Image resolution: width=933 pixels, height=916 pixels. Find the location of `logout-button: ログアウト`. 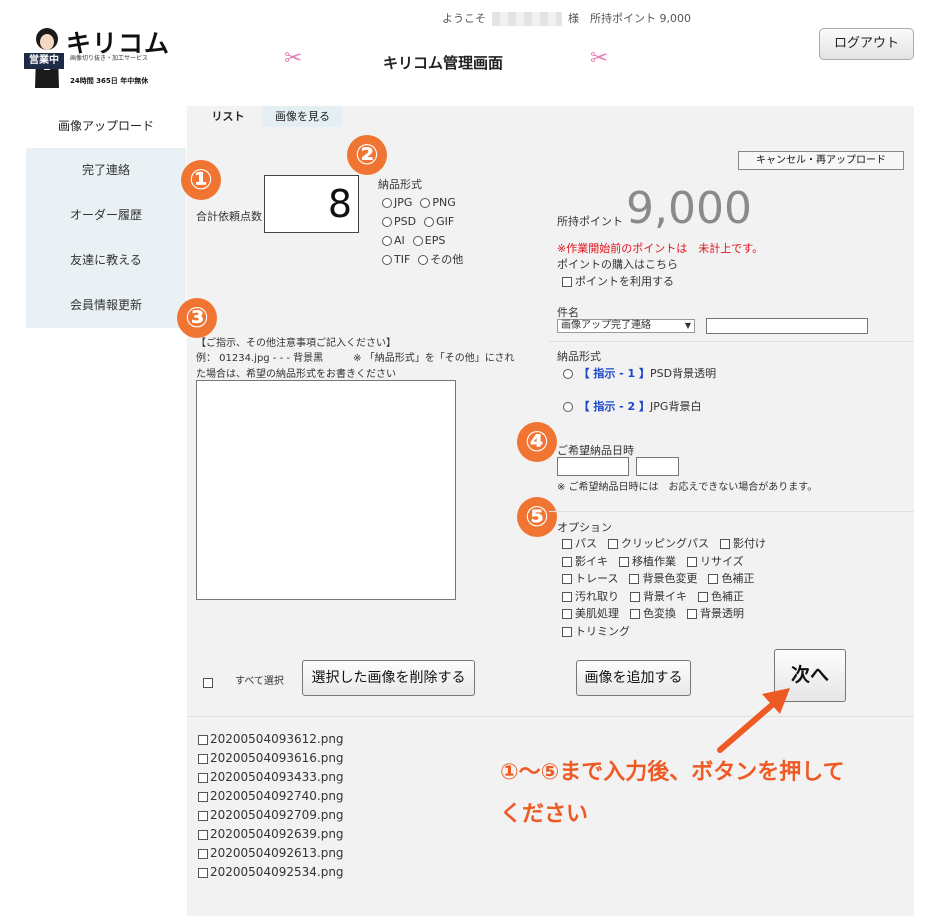

logout-button: ログアウト is located at coordinates (866, 44).